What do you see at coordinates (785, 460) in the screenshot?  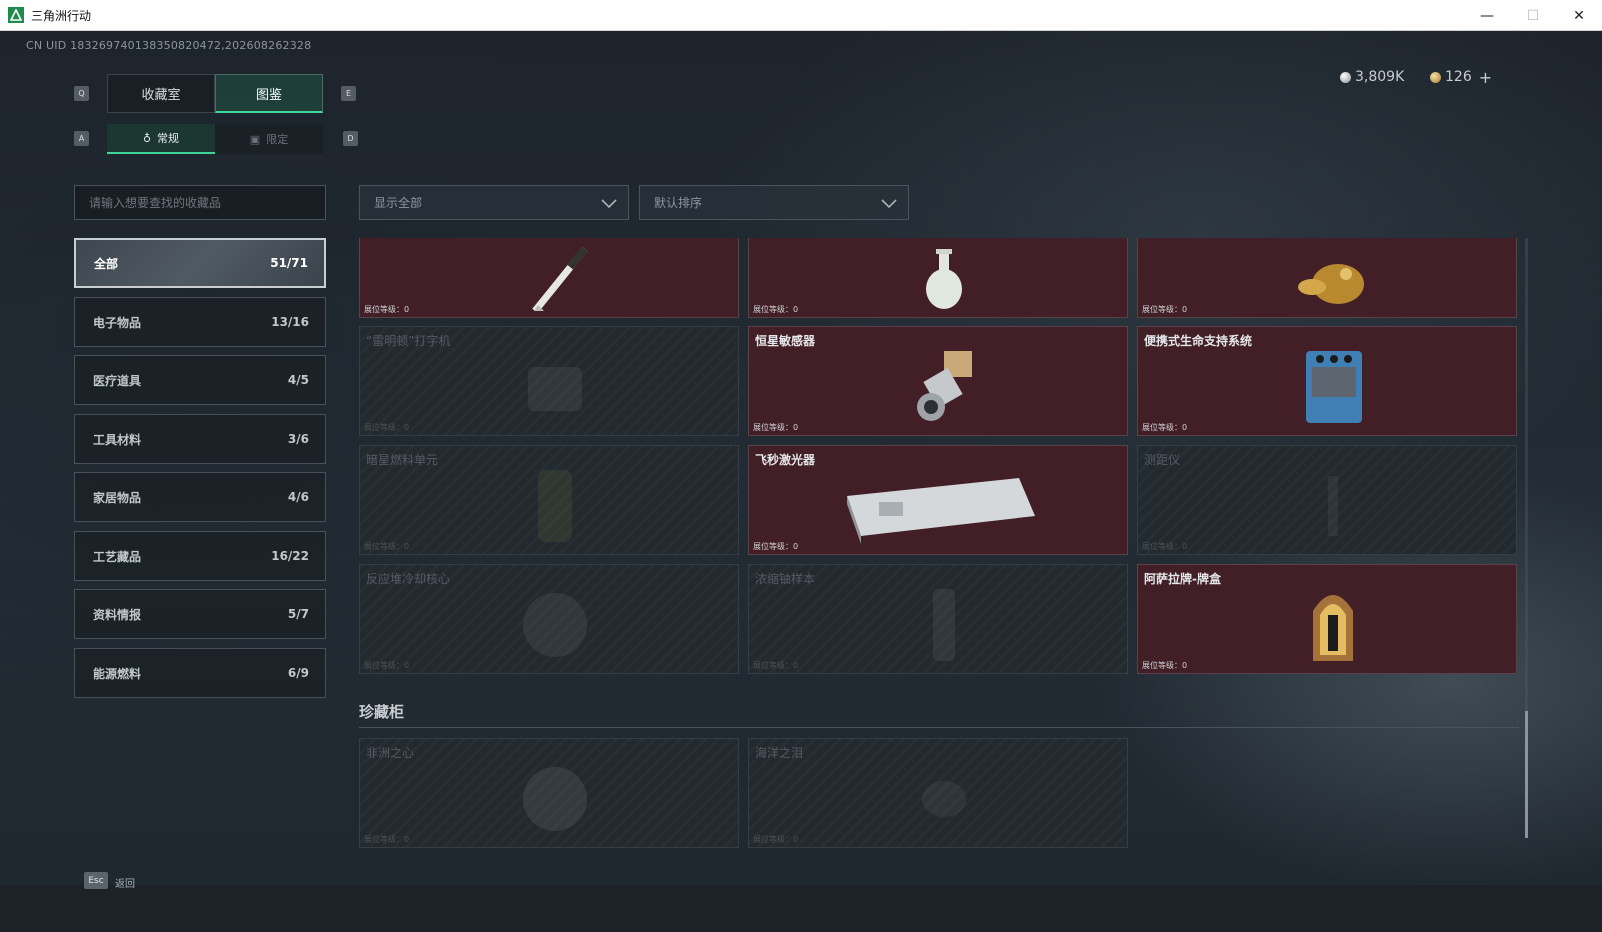 I see `item-name: 飞秒激光器` at bounding box center [785, 460].